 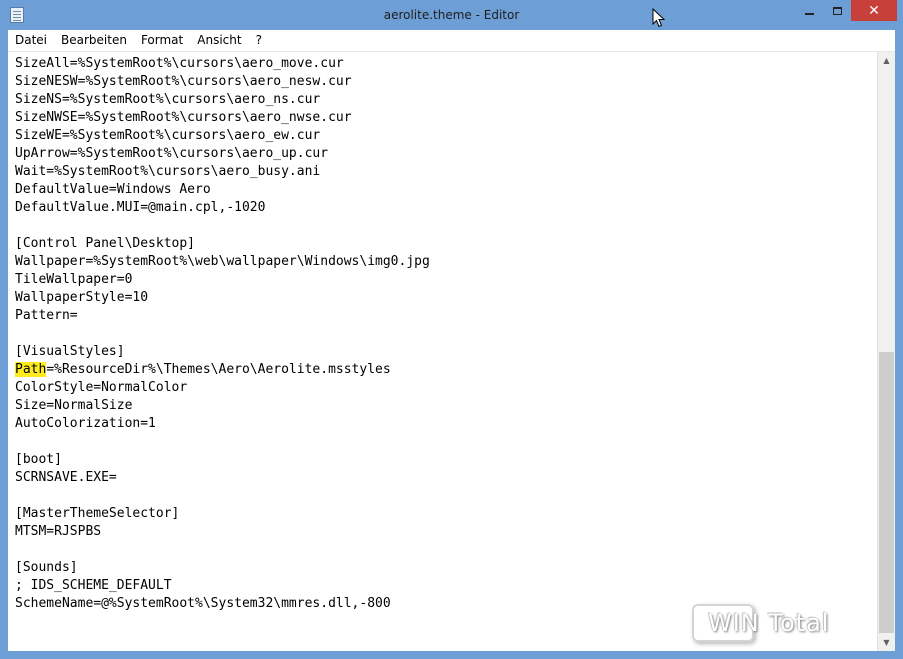 What do you see at coordinates (172, 153) in the screenshot?
I see `editor-line: UpArrow=%SystemRoot%\cursors\aero_up.cur` at bounding box center [172, 153].